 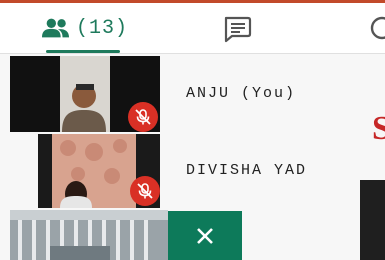 What do you see at coordinates (372, 220) in the screenshot?
I see `background-video-tile` at bounding box center [372, 220].